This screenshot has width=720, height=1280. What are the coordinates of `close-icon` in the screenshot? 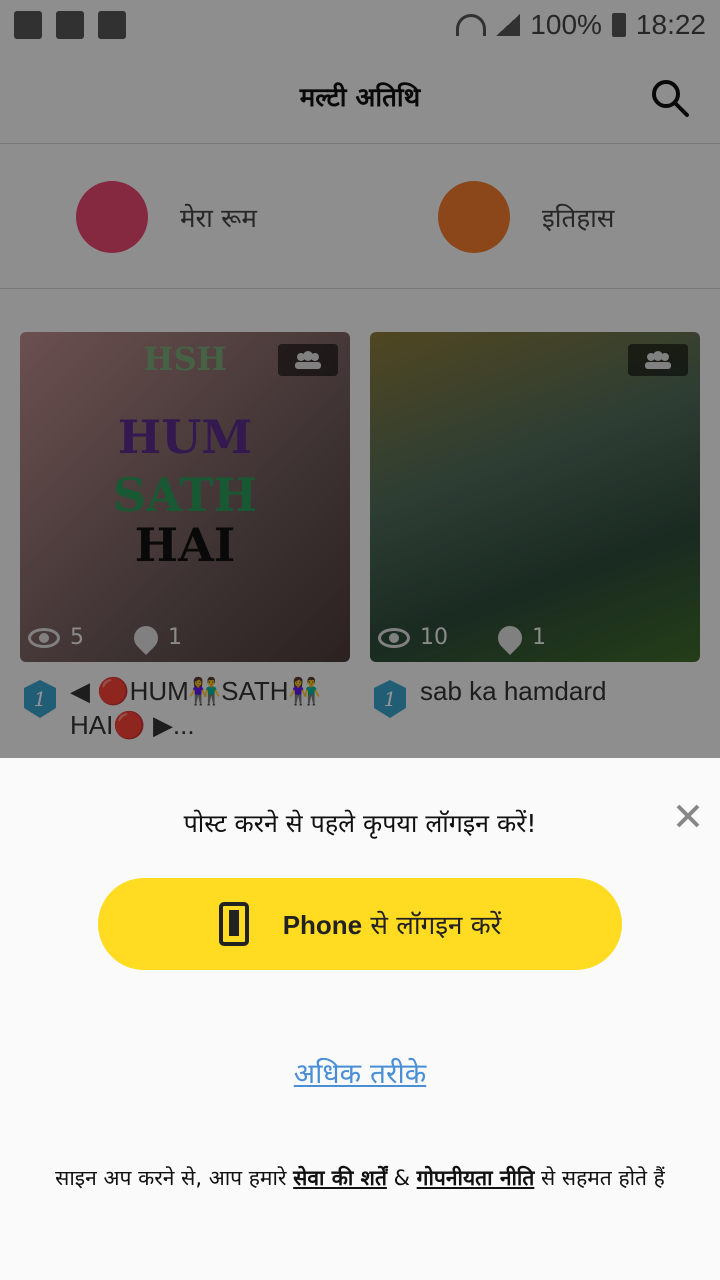 It's located at (688, 816).